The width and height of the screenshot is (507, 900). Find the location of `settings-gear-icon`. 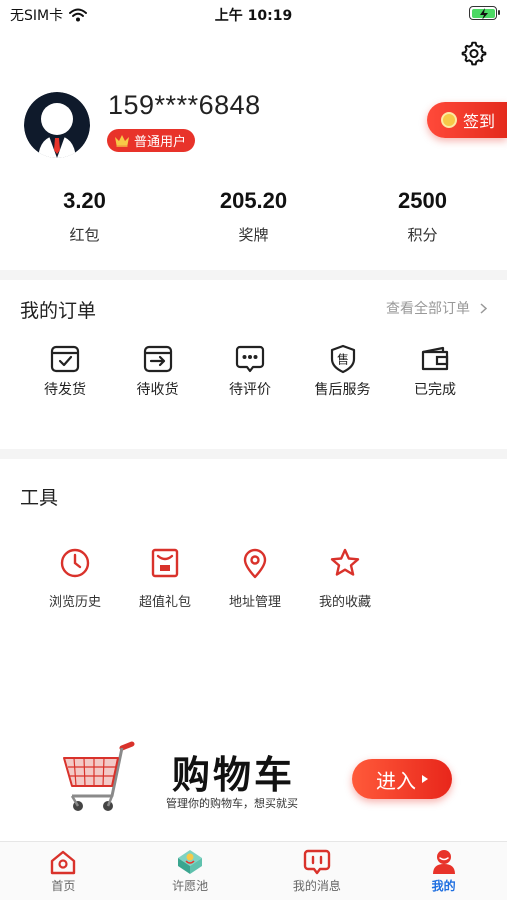

settings-gear-icon is located at coordinates (474, 53).